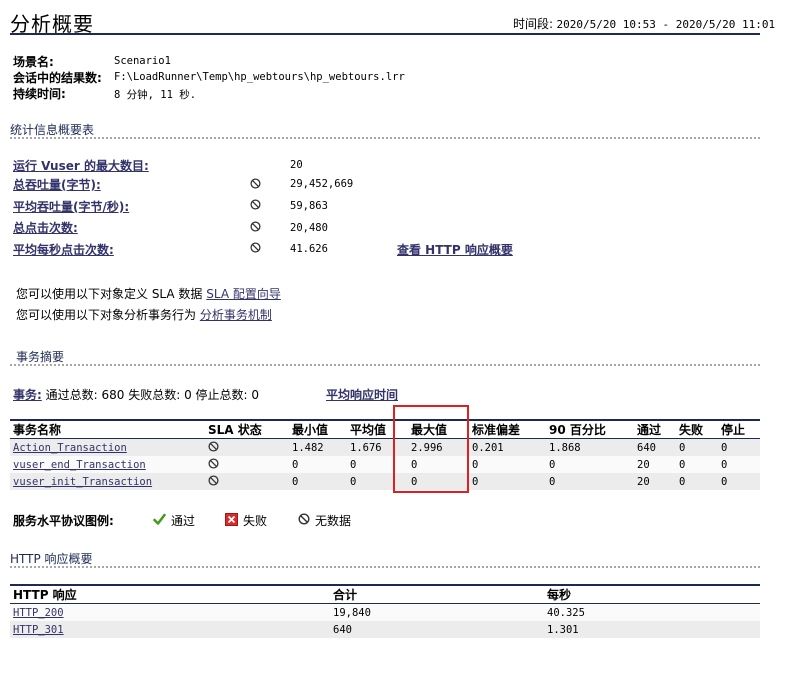  What do you see at coordinates (63, 521) in the screenshot?
I see `legend-title: 服务水平协议图例:` at bounding box center [63, 521].